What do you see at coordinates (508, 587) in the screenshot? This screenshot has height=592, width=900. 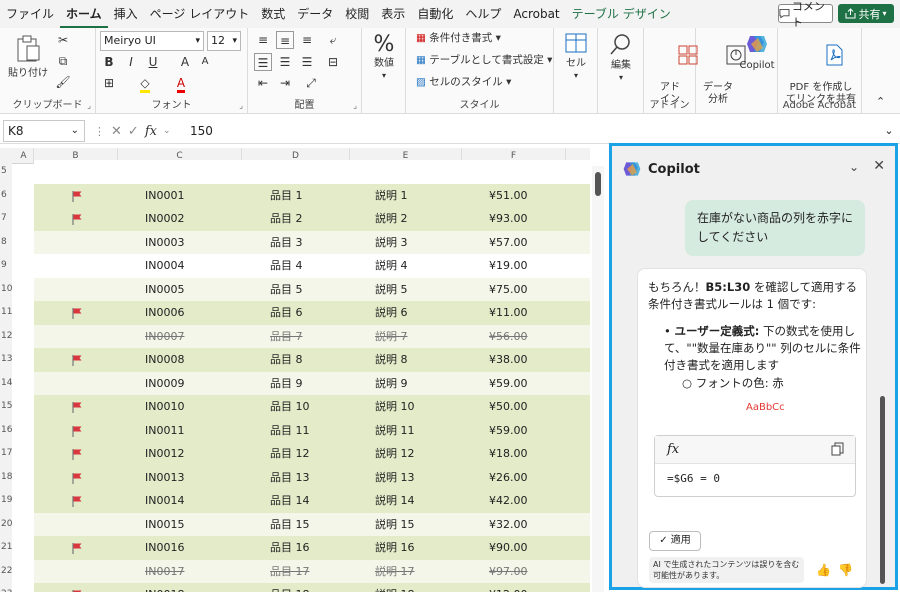 I see `cell-price: ¥12.00` at bounding box center [508, 587].